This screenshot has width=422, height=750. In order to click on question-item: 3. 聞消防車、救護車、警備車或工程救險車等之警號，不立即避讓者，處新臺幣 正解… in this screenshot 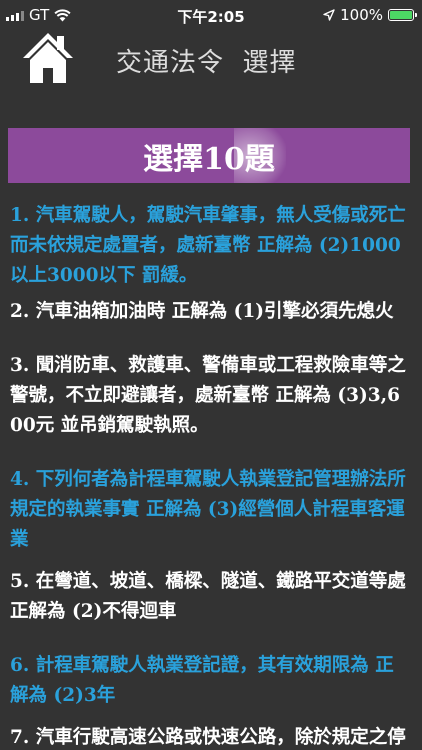, I will do `click(211, 396)`.